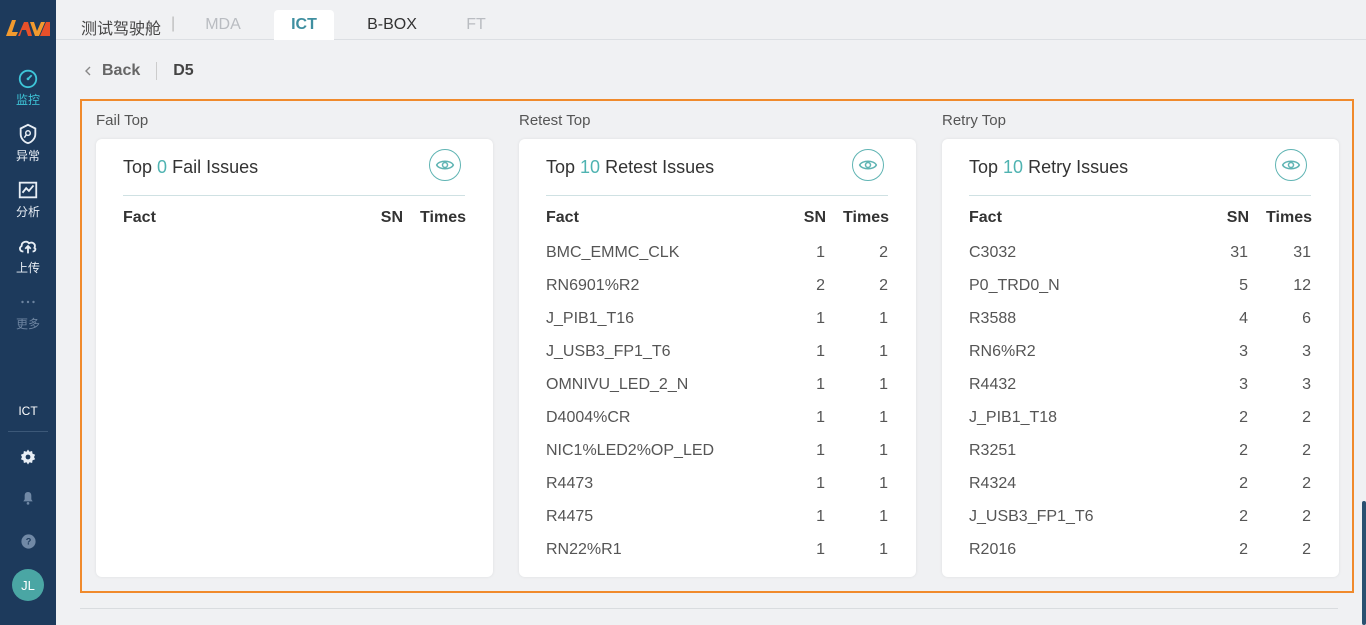  I want to click on tab-mda: MDA, so click(223, 25).